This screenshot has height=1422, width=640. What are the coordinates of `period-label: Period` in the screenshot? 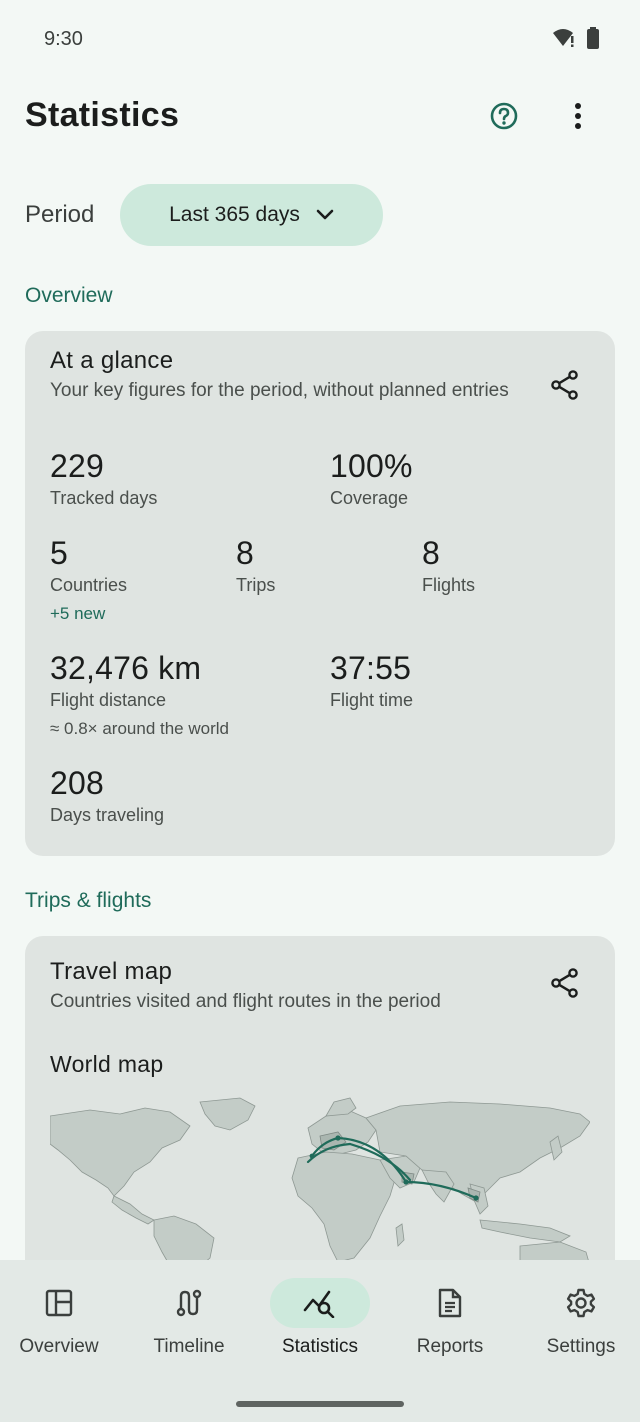 It's located at (60, 214).